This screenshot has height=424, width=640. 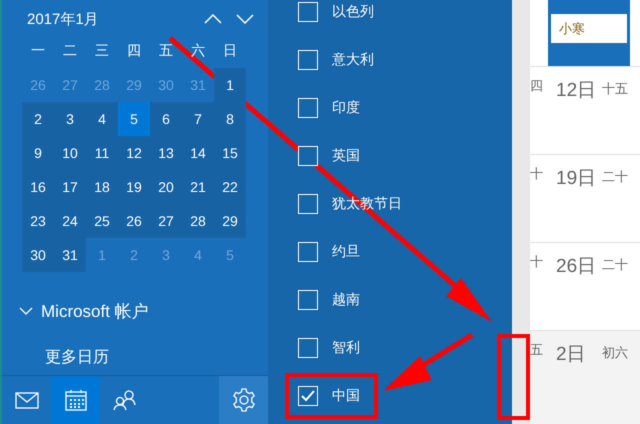 What do you see at coordinates (230, 221) in the screenshot?
I see `calendar-day: 29` at bounding box center [230, 221].